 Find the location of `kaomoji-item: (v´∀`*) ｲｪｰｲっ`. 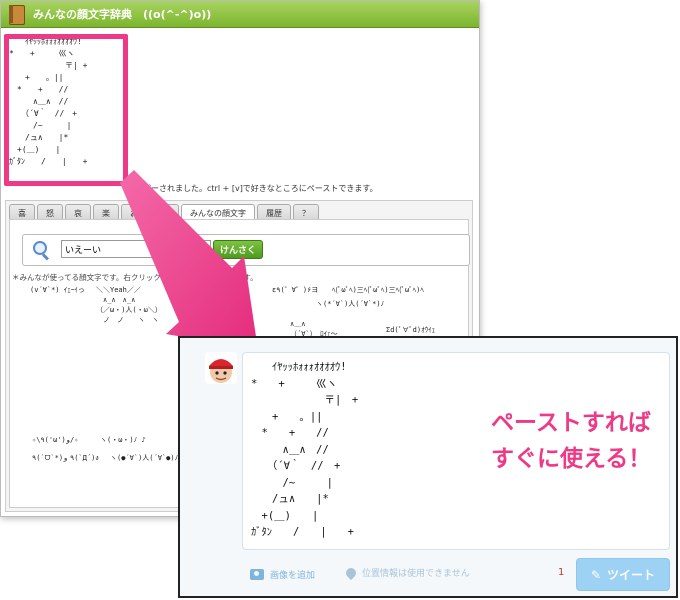

kaomoji-item: (v´∀`*) ｲｪｰｲっ is located at coordinates (57, 290).